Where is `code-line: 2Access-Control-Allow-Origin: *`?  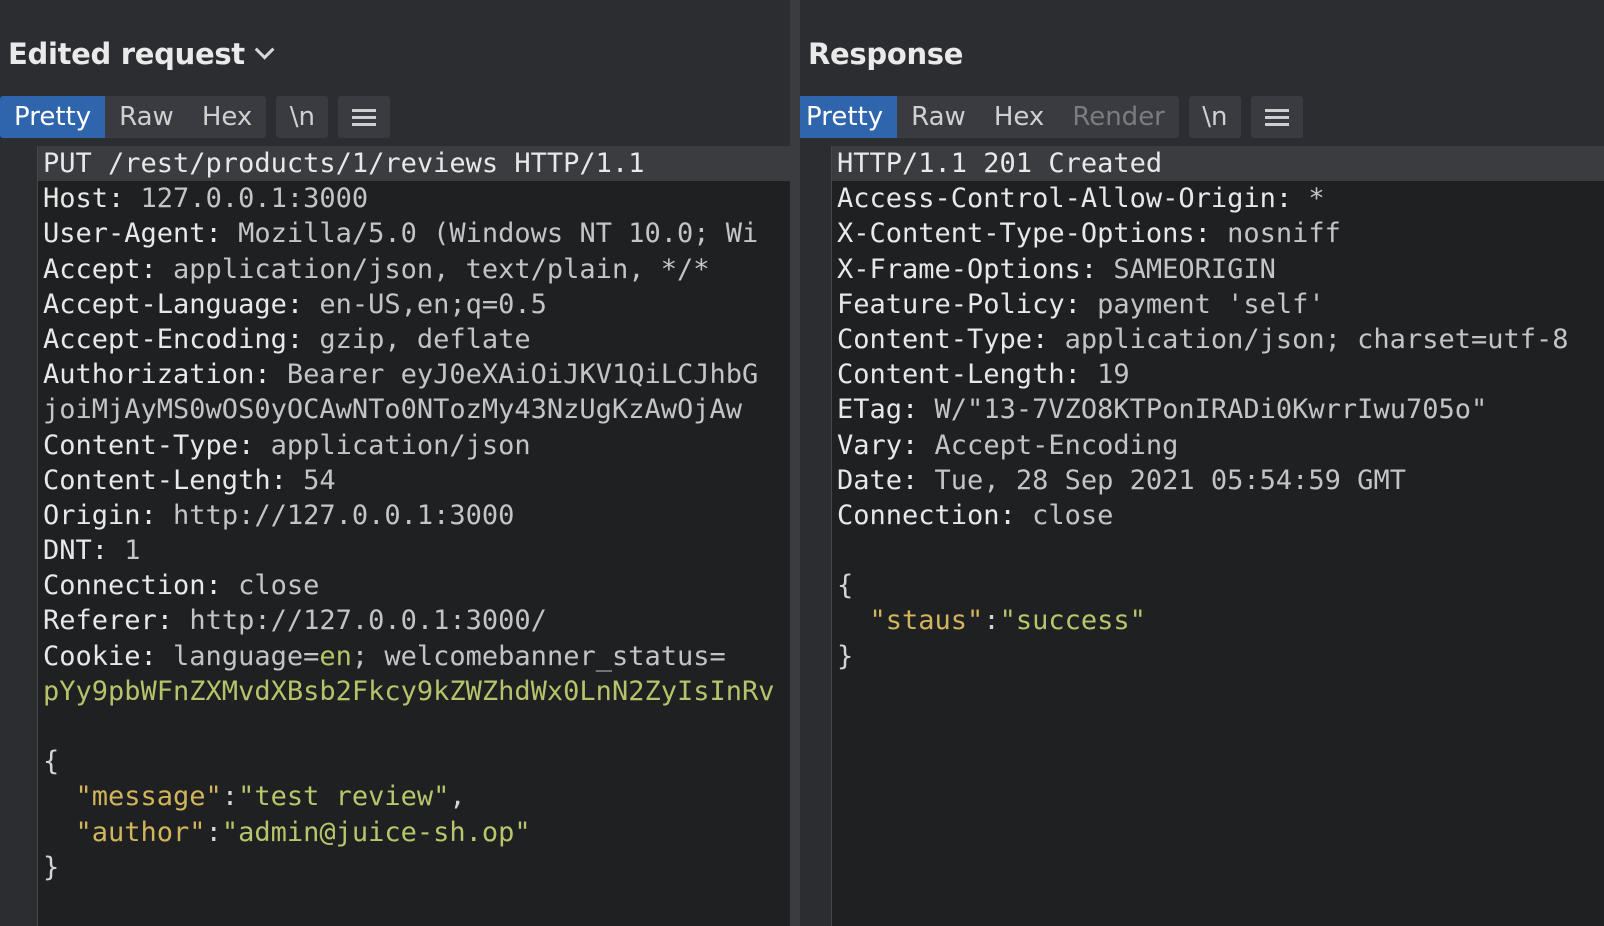 code-line: 2Access-Control-Allow-Origin: * is located at coordinates (1218, 198).